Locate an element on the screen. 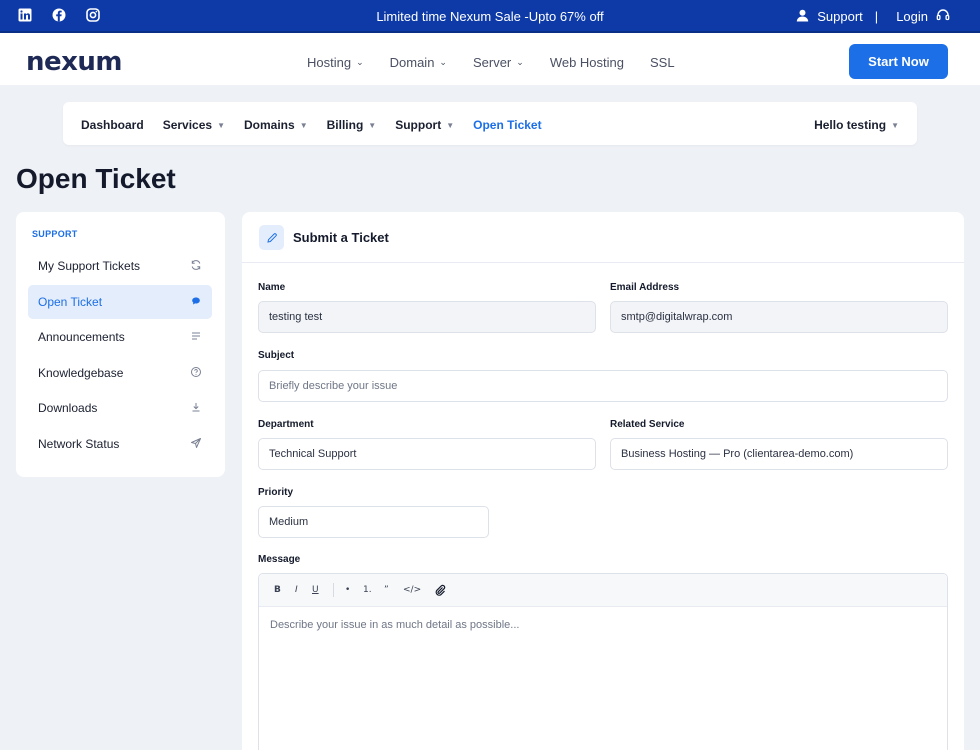 The image size is (980, 750). sidebar-item-label: Network Status is located at coordinates (79, 443).